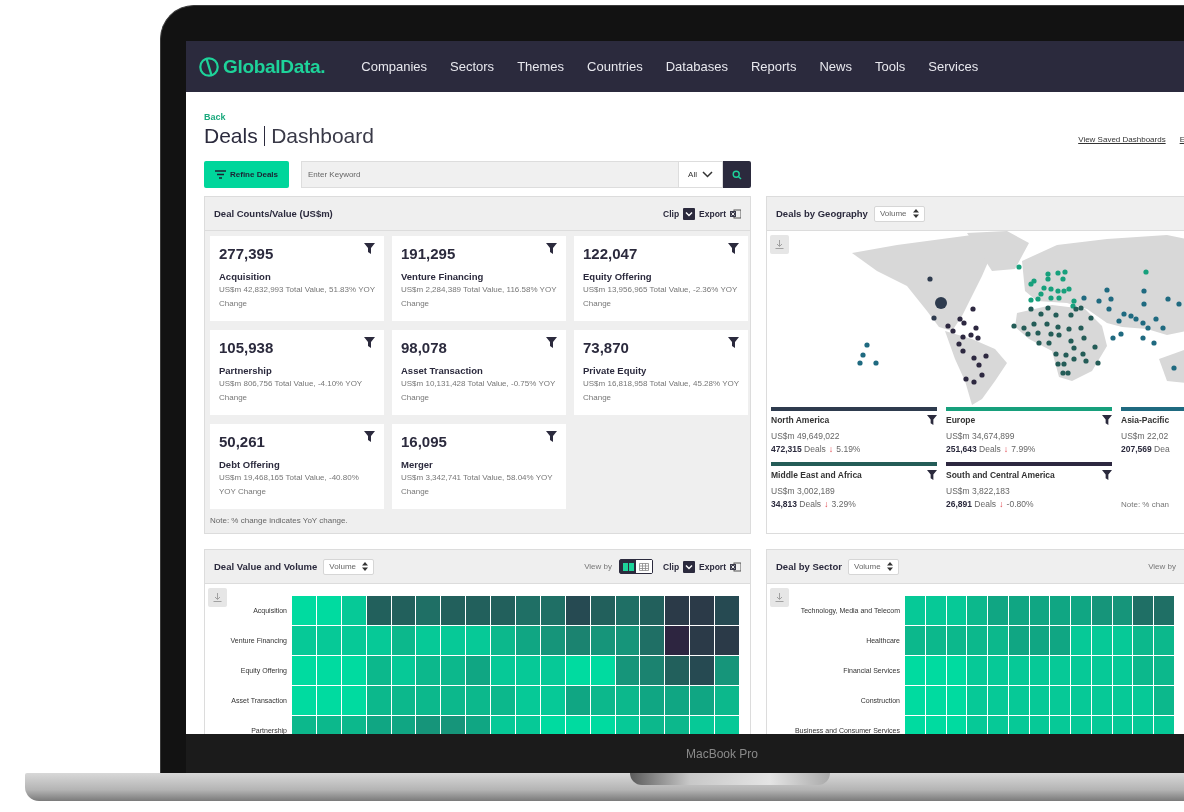  Describe the element at coordinates (479, 297) in the screenshot. I see `deal-summary: US$m 2,284,389 Total Value, 116.58% YOY Change` at that location.